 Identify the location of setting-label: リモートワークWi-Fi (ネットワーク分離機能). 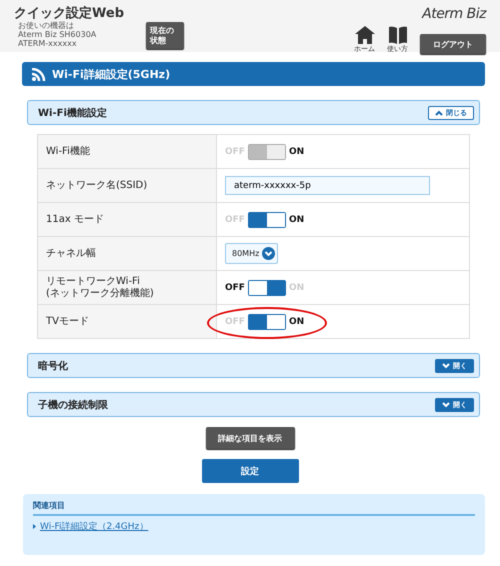
(127, 287).